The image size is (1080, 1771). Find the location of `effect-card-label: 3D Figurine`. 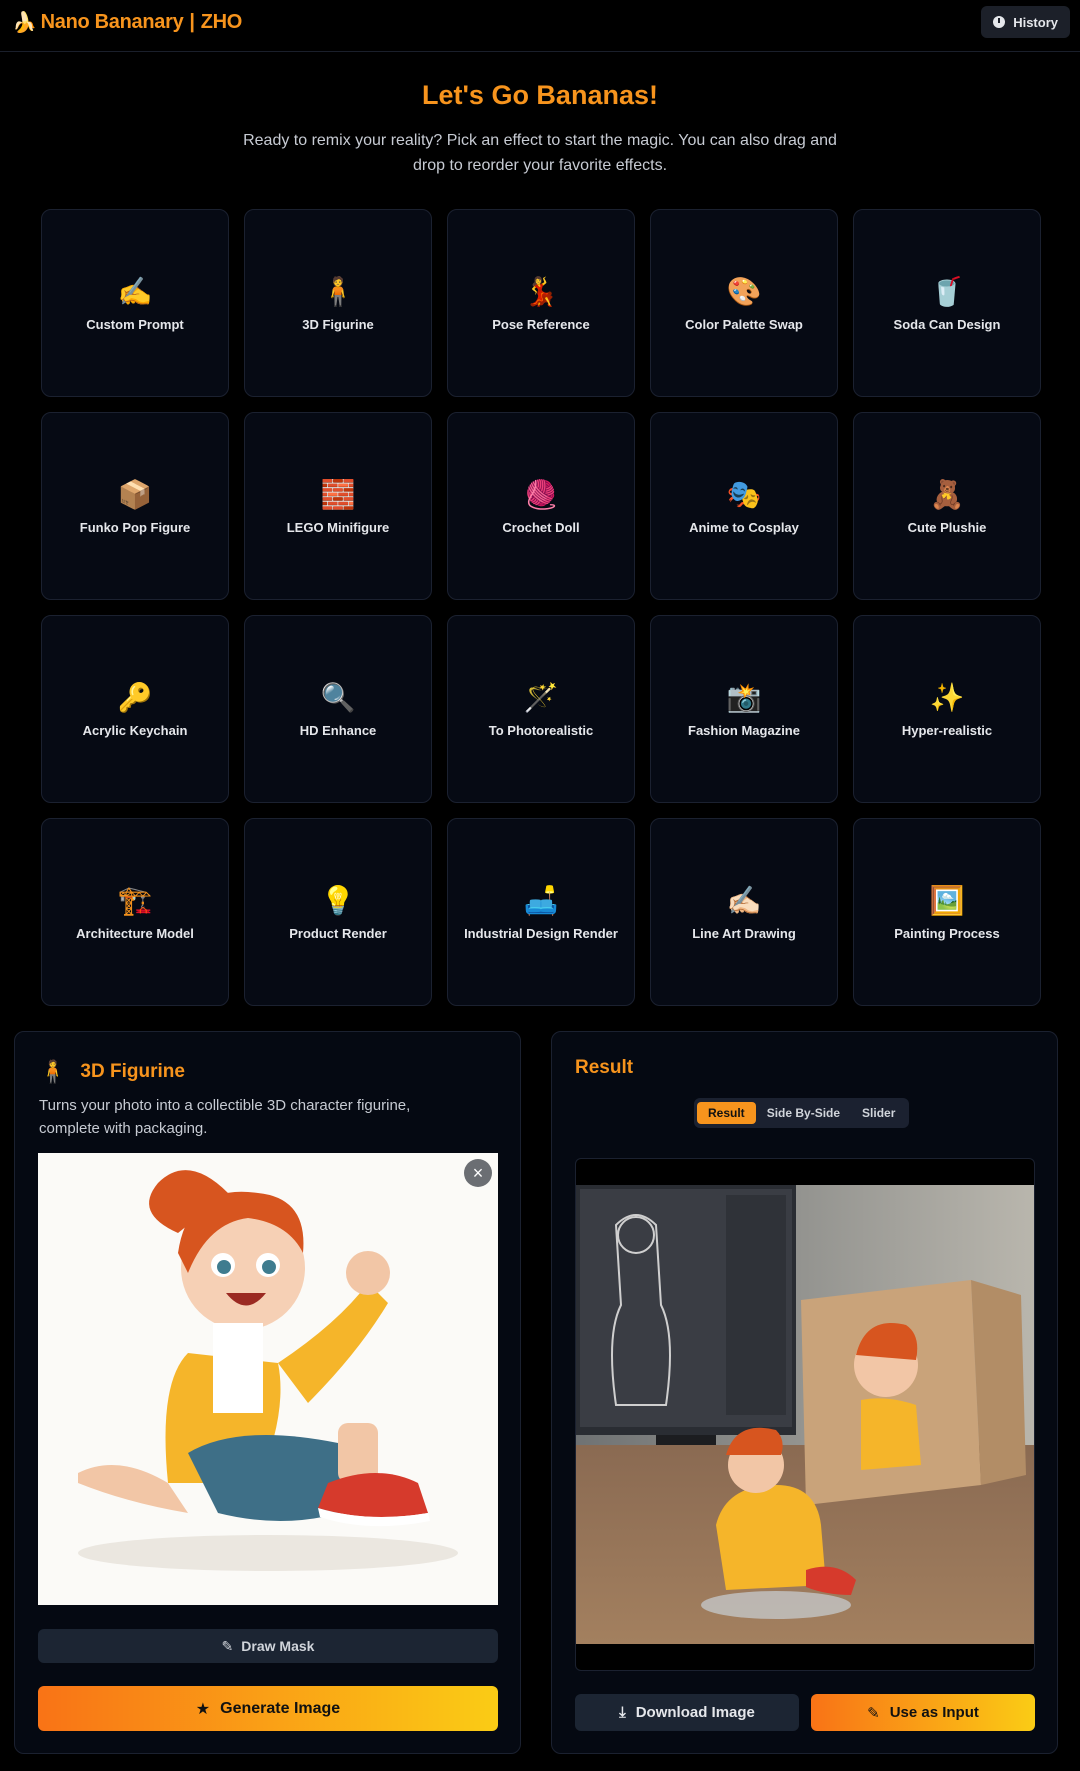

effect-card-label: 3D Figurine is located at coordinates (338, 324).